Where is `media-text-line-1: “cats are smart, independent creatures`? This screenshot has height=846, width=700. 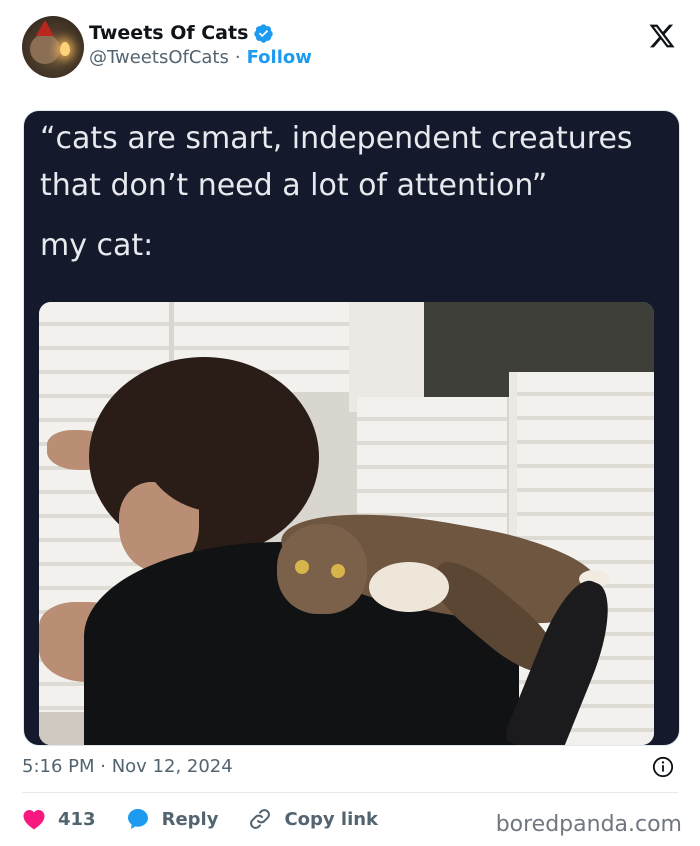 media-text-line-1: “cats are smart, independent creatures is located at coordinates (336, 138).